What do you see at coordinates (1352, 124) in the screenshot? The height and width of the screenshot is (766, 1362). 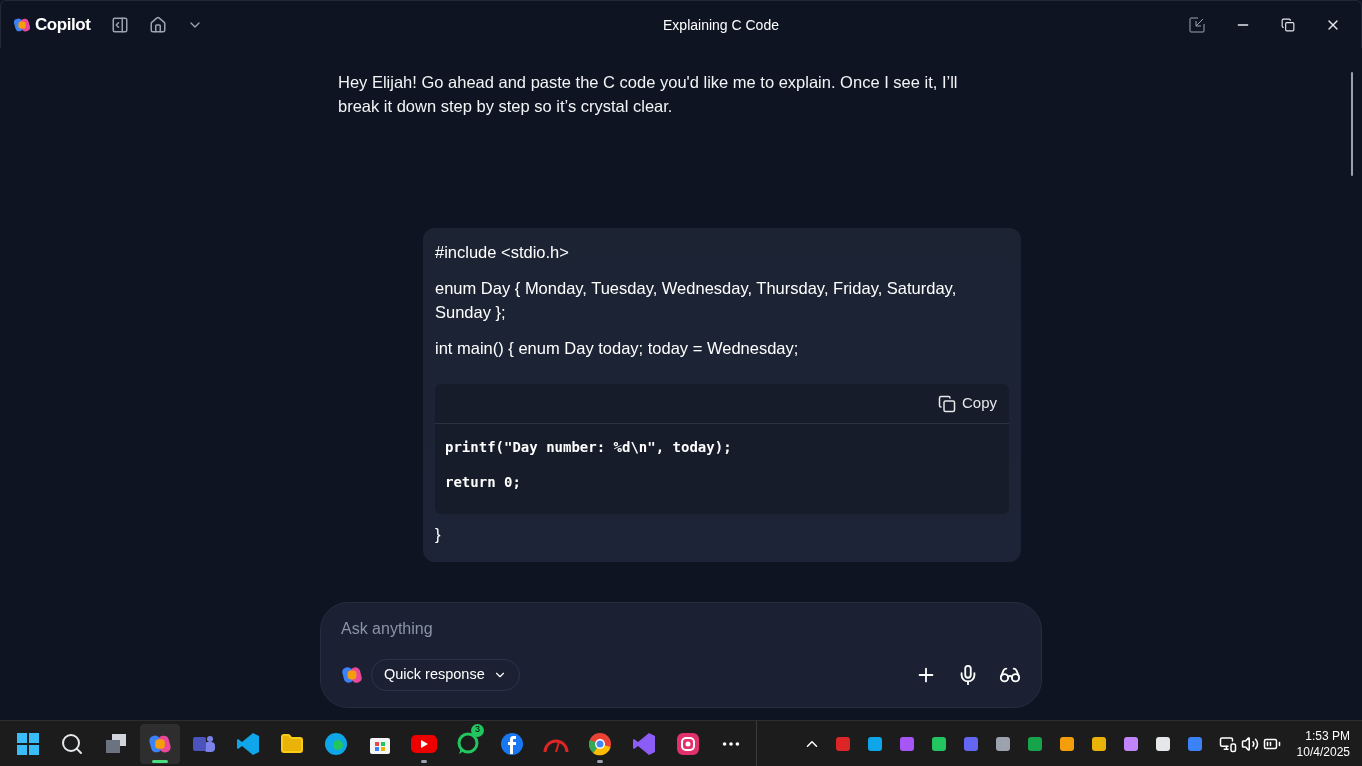 I see `scrollbar-thumb` at bounding box center [1352, 124].